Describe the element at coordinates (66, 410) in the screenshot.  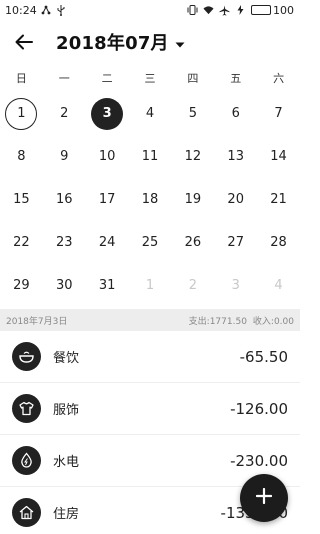
I see `entry-category: 服饰` at that location.